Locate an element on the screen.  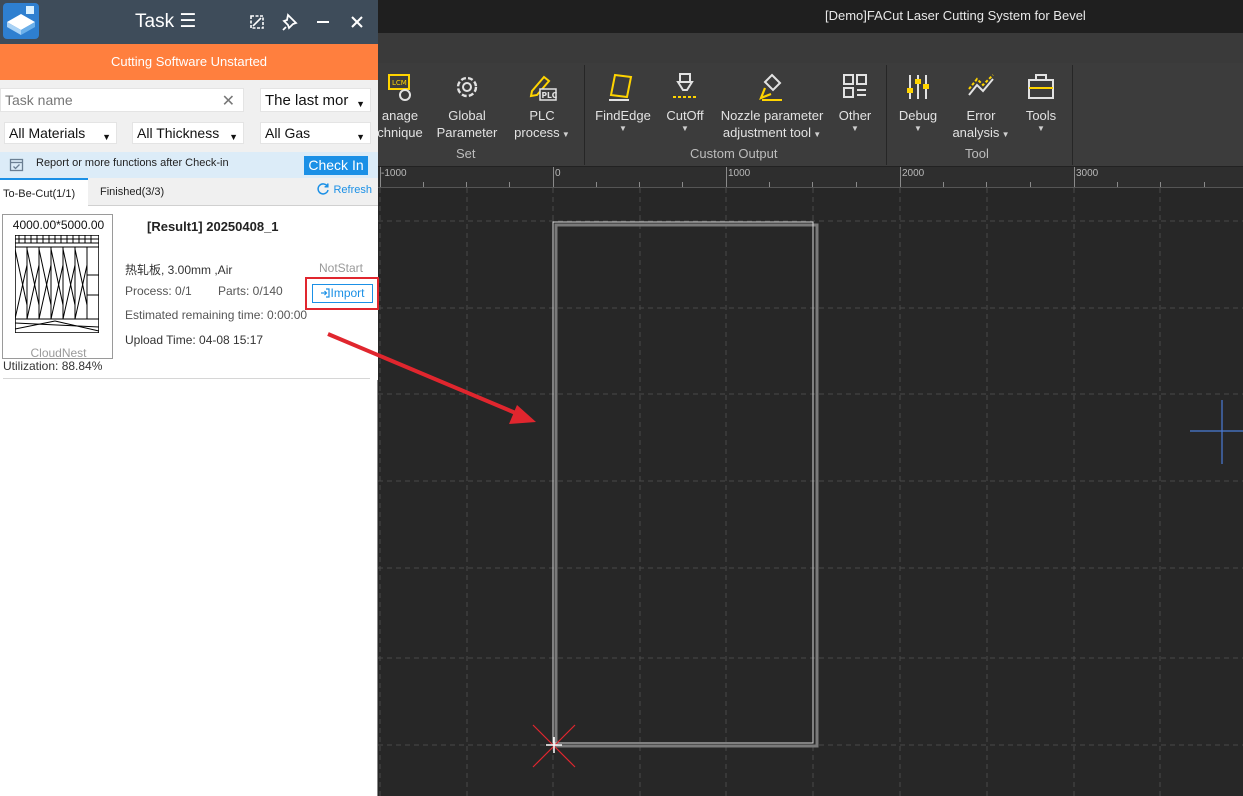
sheet-outline is located at coordinates (683, 482).